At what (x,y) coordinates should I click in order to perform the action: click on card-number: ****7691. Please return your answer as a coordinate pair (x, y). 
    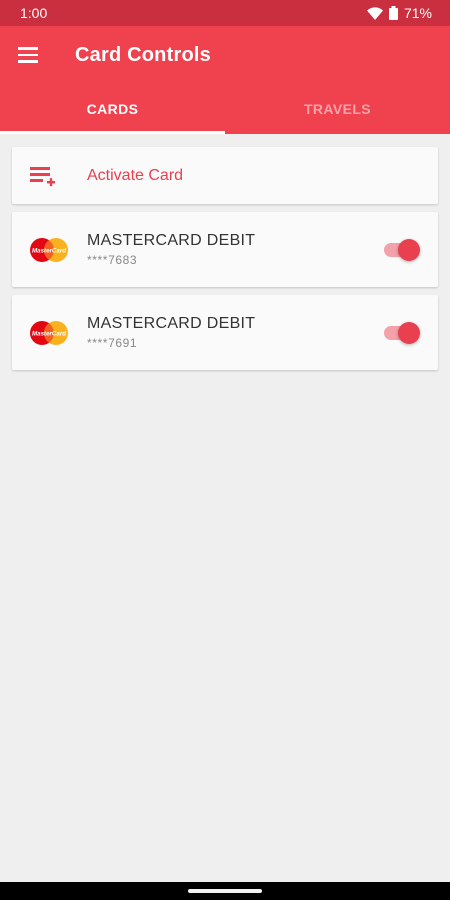
    Looking at the image, I should click on (112, 343).